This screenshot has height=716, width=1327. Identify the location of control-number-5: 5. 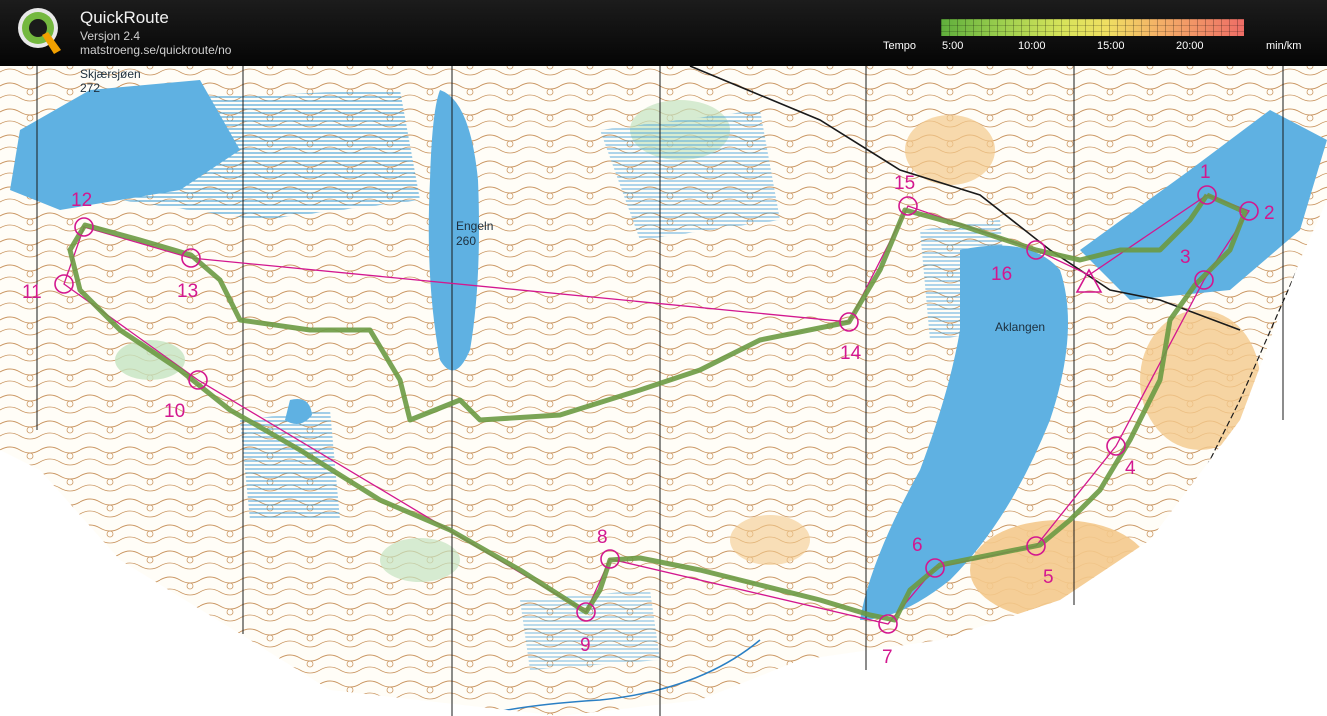
(1048, 577).